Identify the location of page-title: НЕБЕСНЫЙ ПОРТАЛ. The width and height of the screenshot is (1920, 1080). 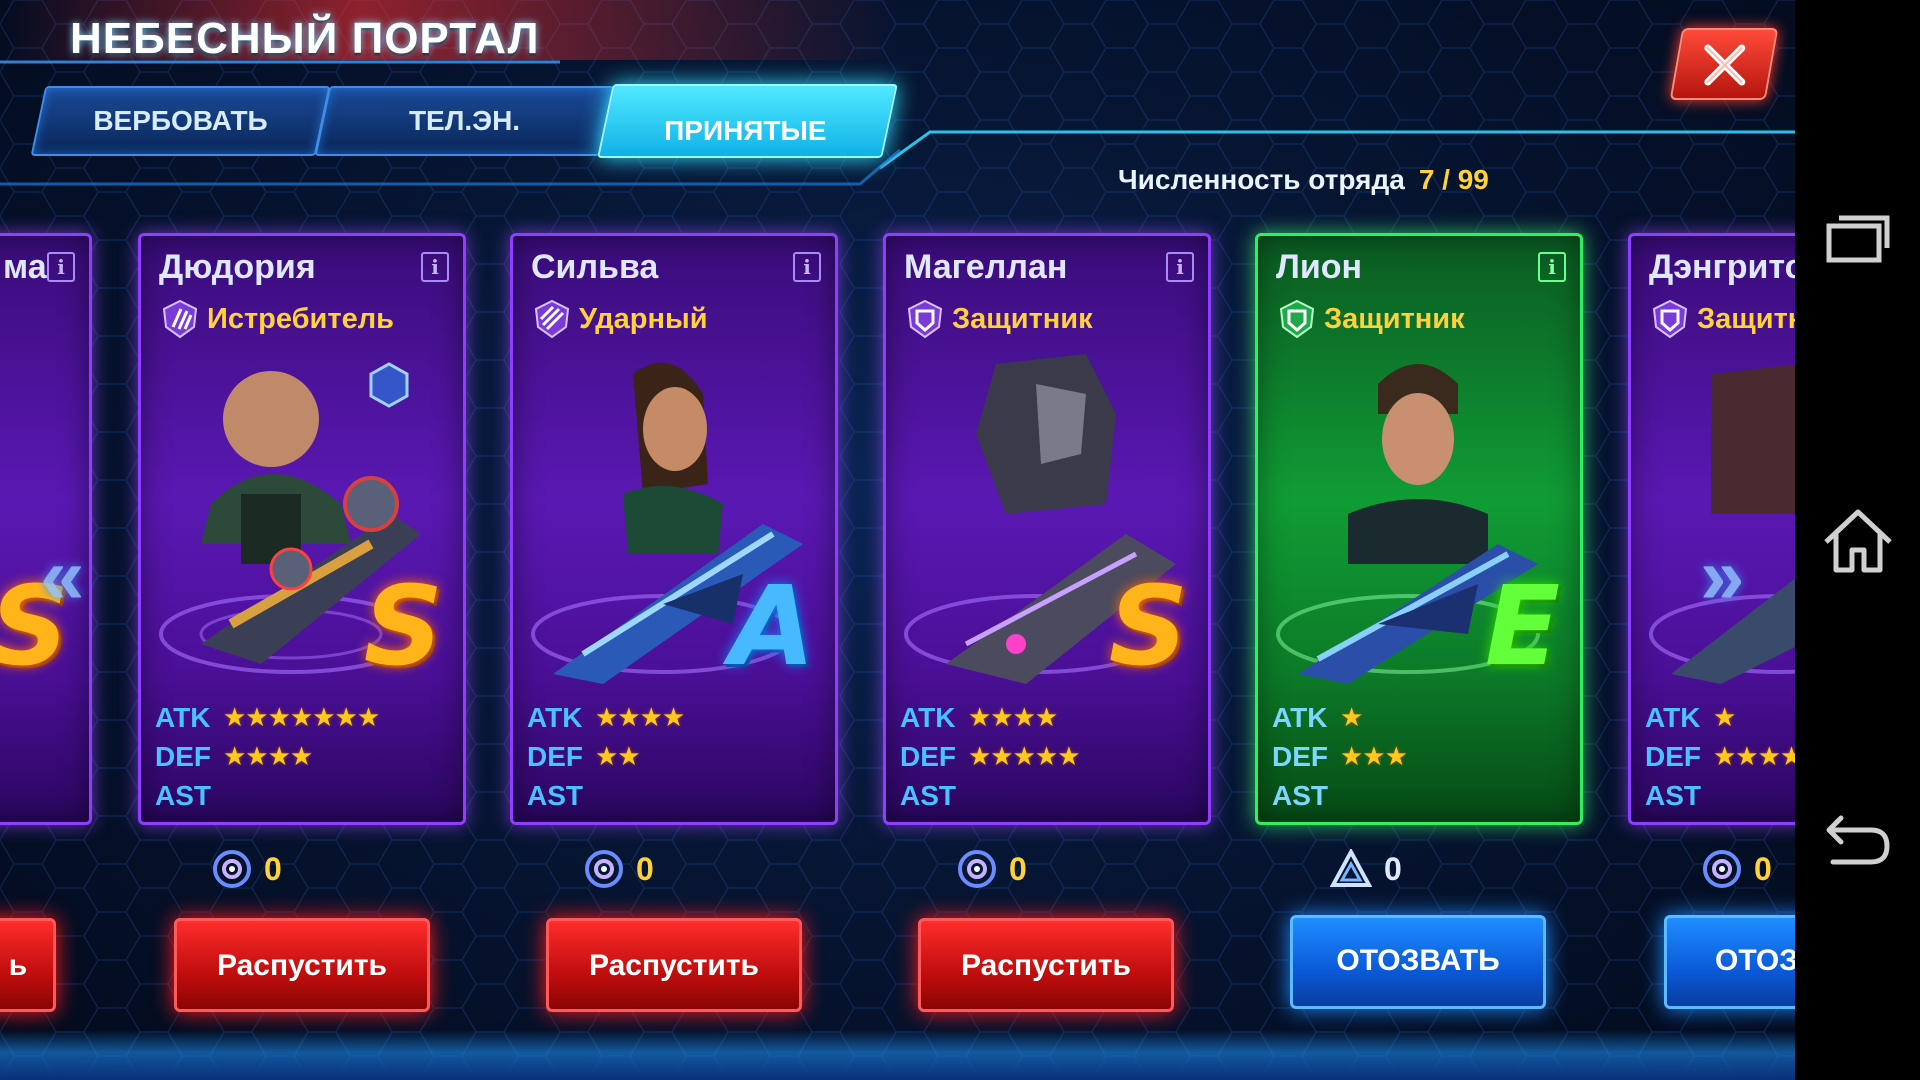
(305, 38).